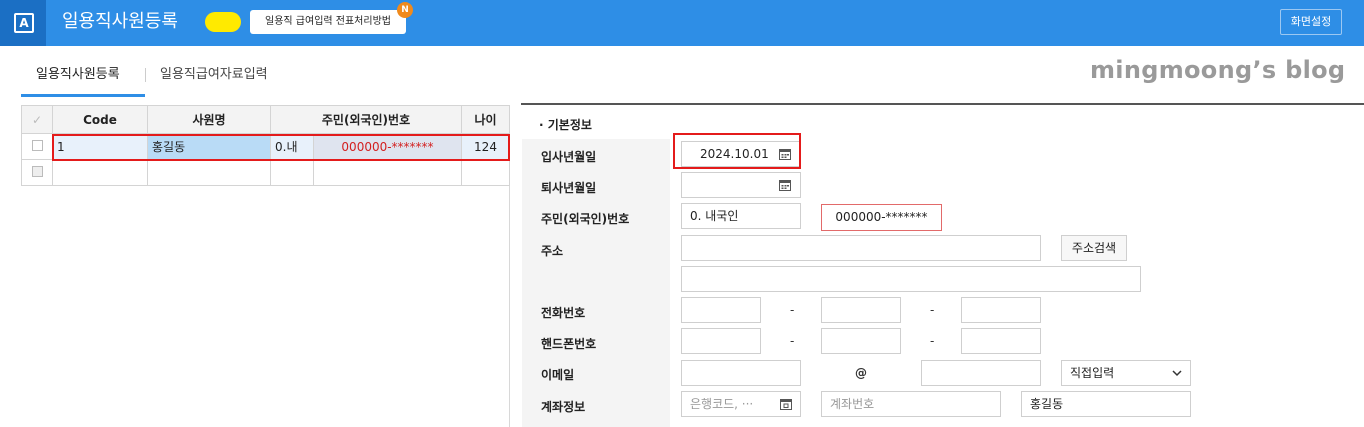  What do you see at coordinates (366, 119) in the screenshot?
I see `col-header-rrn: 주민(외국인)번호` at bounding box center [366, 119].